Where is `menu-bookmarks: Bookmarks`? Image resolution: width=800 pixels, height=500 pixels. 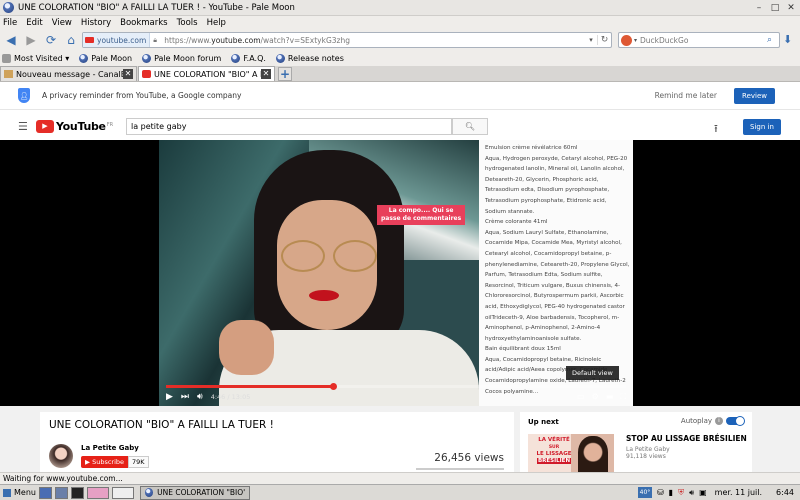 menu-bookmarks: Bookmarks is located at coordinates (144, 23).